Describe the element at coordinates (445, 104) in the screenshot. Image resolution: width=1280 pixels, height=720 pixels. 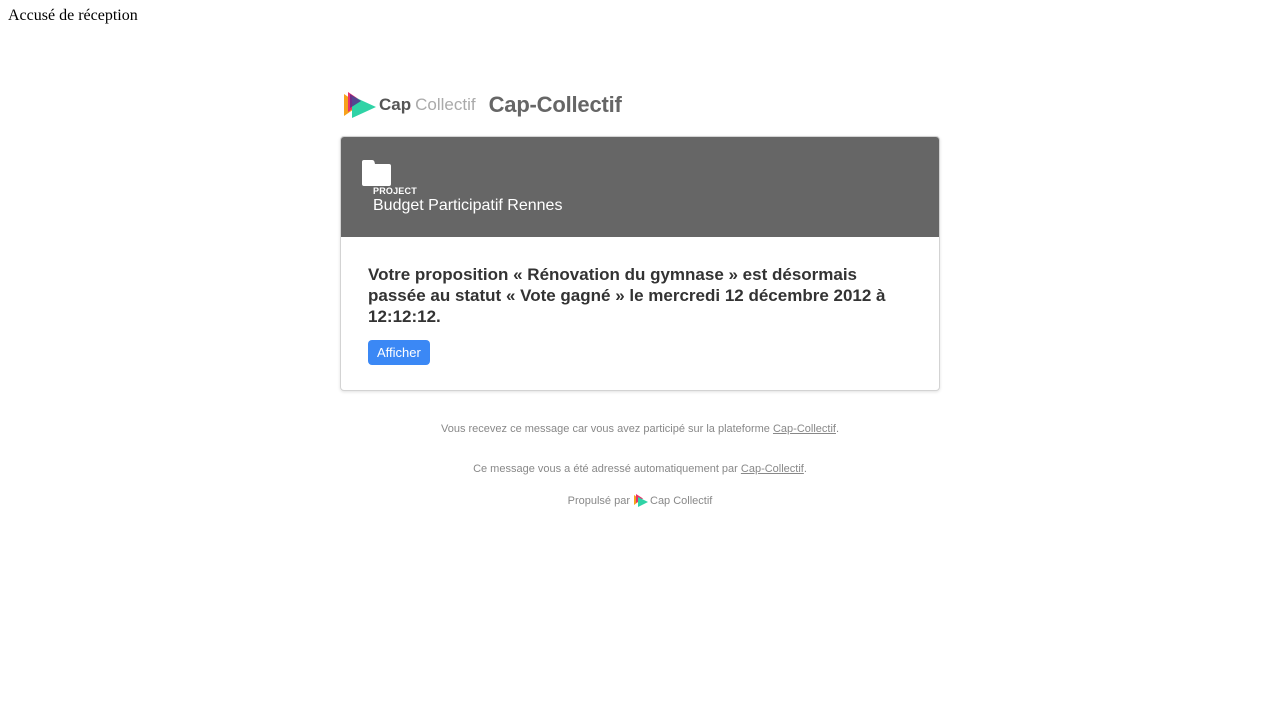
I see `logo-word-collectif: Collectif` at that location.